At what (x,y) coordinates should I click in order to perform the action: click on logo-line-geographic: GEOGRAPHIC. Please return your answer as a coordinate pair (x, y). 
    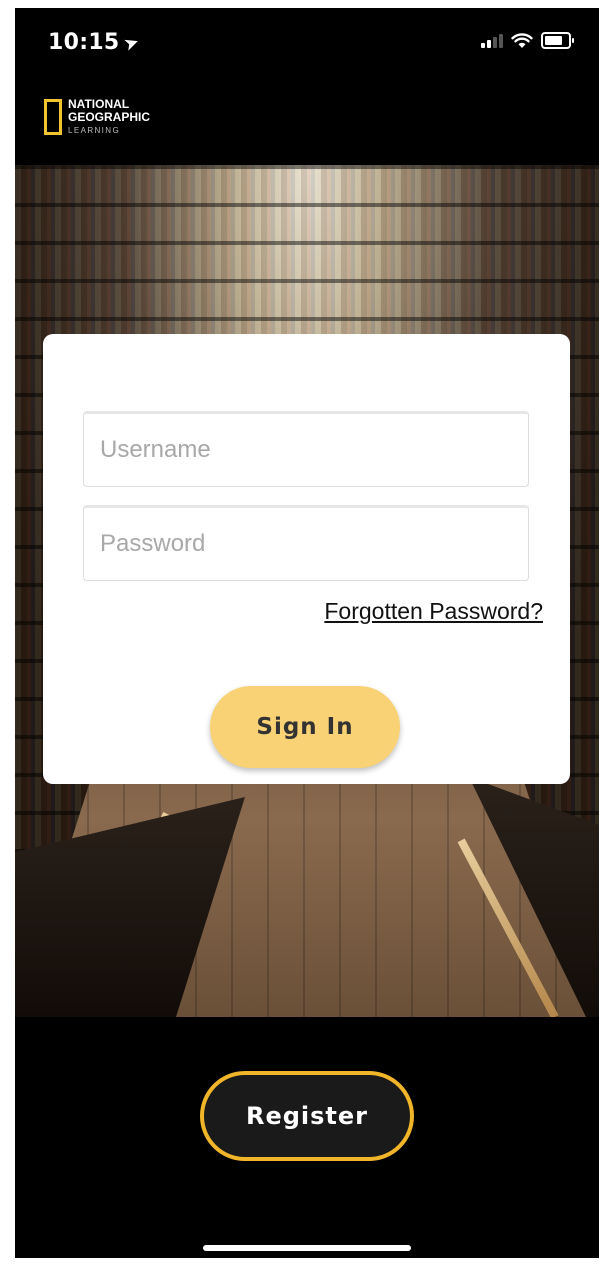
    Looking at the image, I should click on (109, 117).